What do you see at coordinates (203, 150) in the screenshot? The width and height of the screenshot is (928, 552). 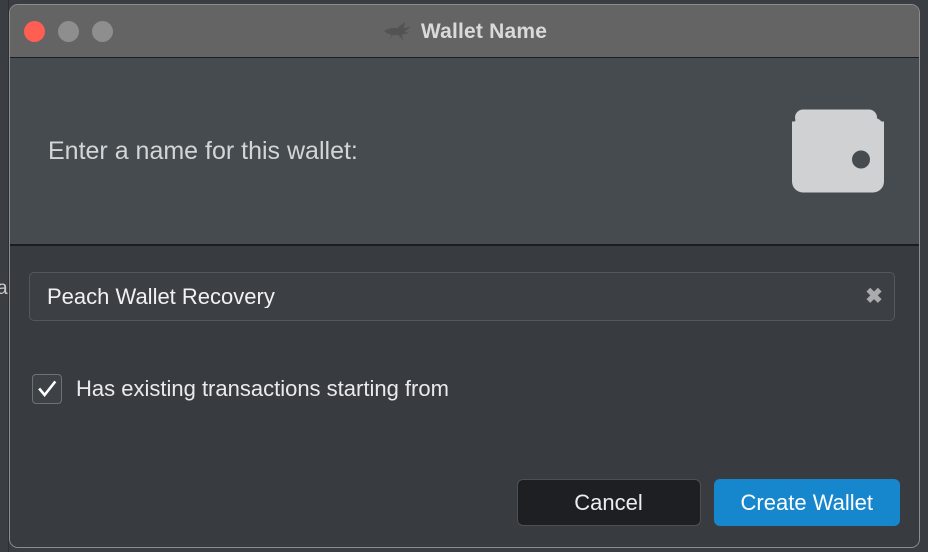 I see `header-prompt: Enter a name for this wallet:` at bounding box center [203, 150].